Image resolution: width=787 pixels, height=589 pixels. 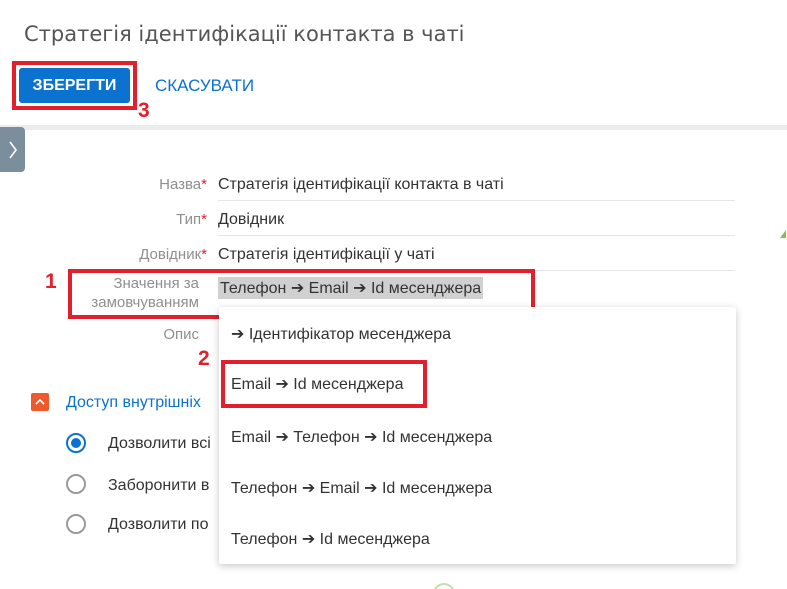 I want to click on type-field-underline, so click(x=476, y=235).